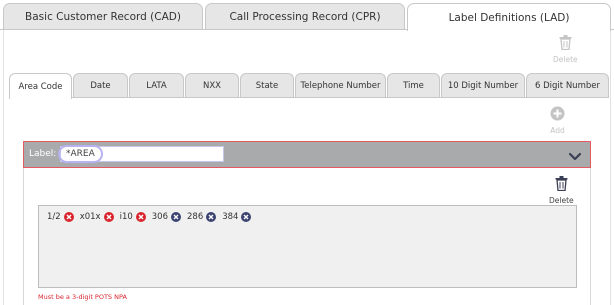 This screenshot has width=614, height=305. What do you see at coordinates (195, 217) in the screenshot?
I see `chip-text: 286` at bounding box center [195, 217].